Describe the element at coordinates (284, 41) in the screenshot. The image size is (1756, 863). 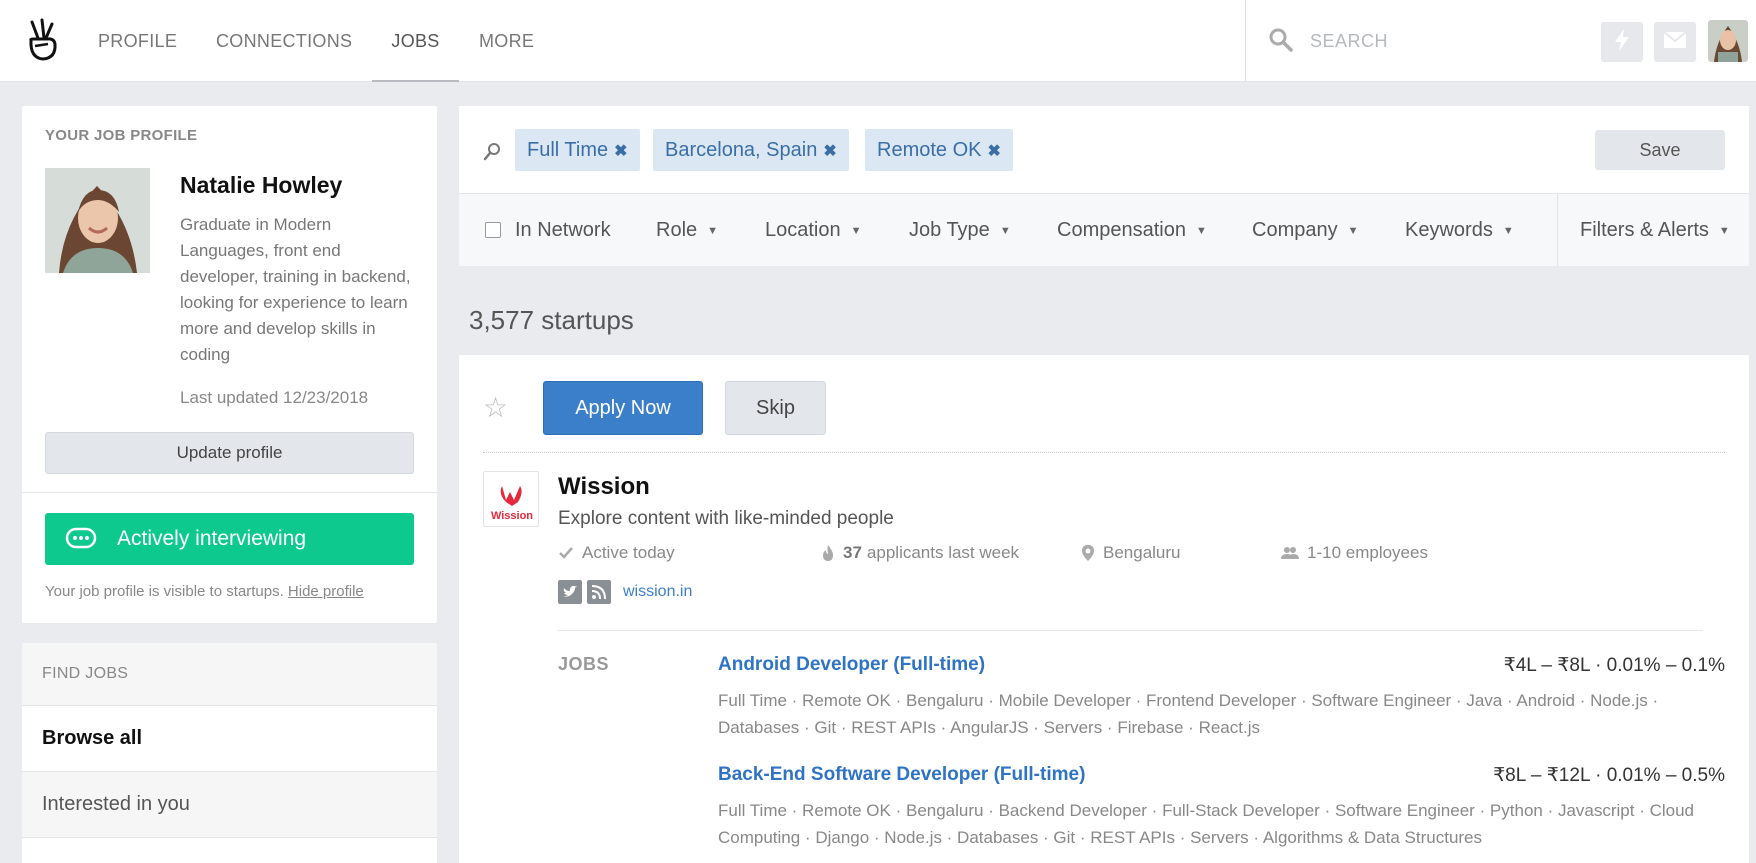
I see `nav-connections-link: CONNECTIONS` at that location.